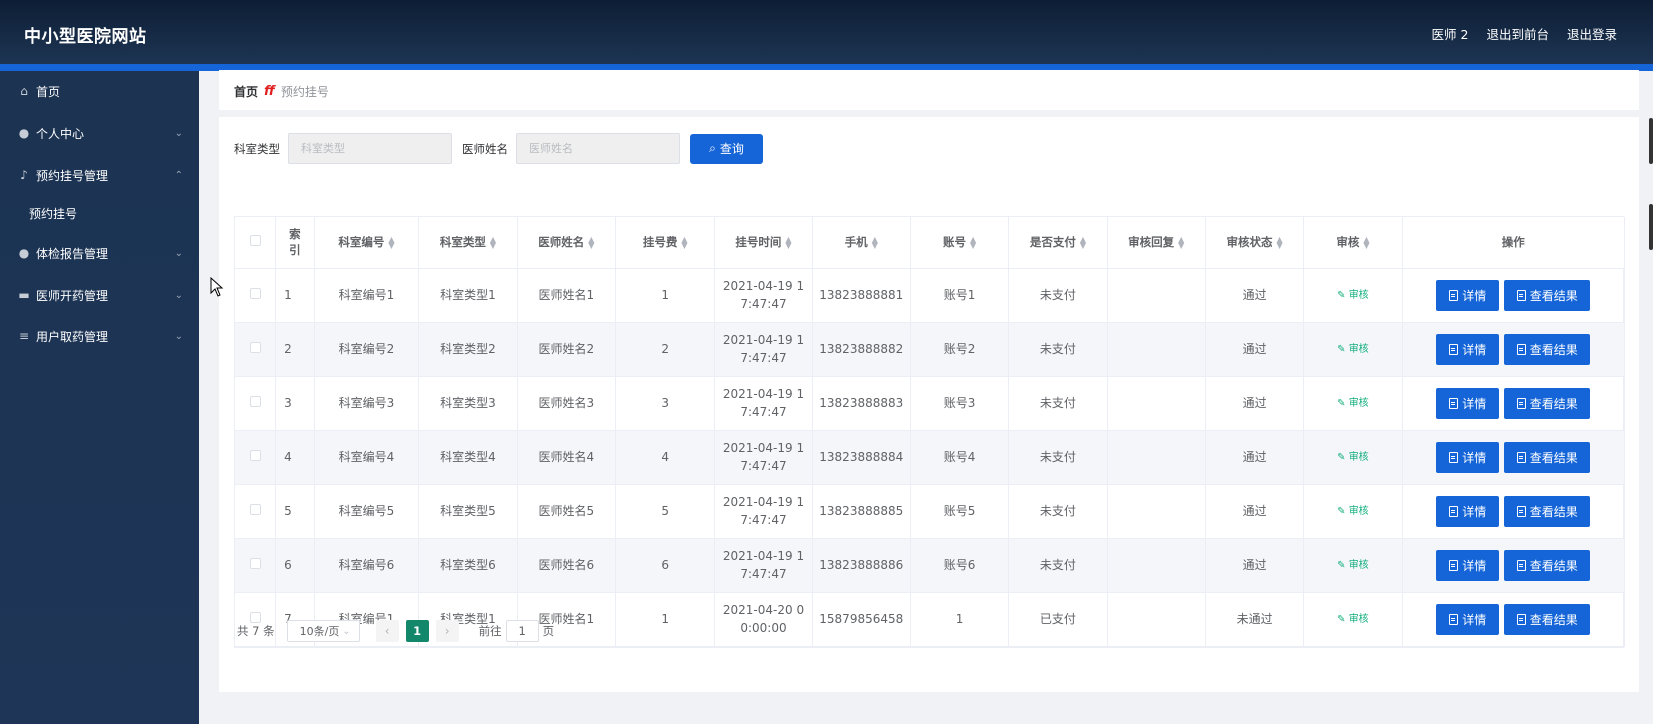 Image resolution: width=1653 pixels, height=724 pixels. Describe the element at coordinates (468, 243) in the screenshot. I see `column-header-dept-type: 科室类型 ▲ ▼` at that location.